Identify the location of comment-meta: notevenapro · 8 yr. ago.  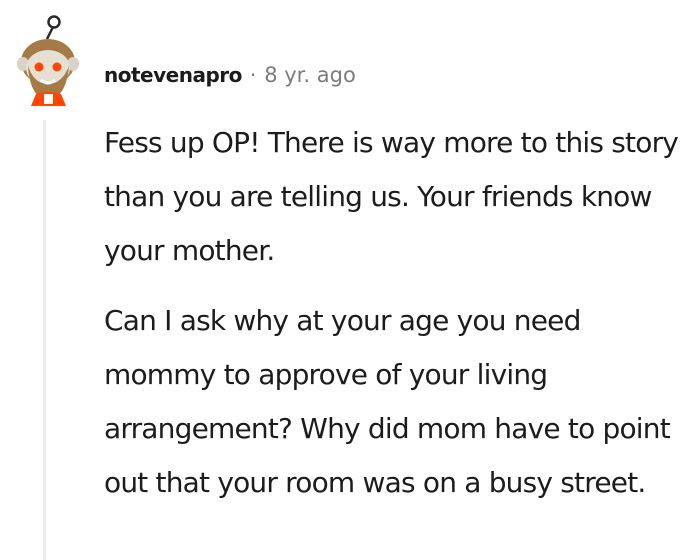
(230, 75).